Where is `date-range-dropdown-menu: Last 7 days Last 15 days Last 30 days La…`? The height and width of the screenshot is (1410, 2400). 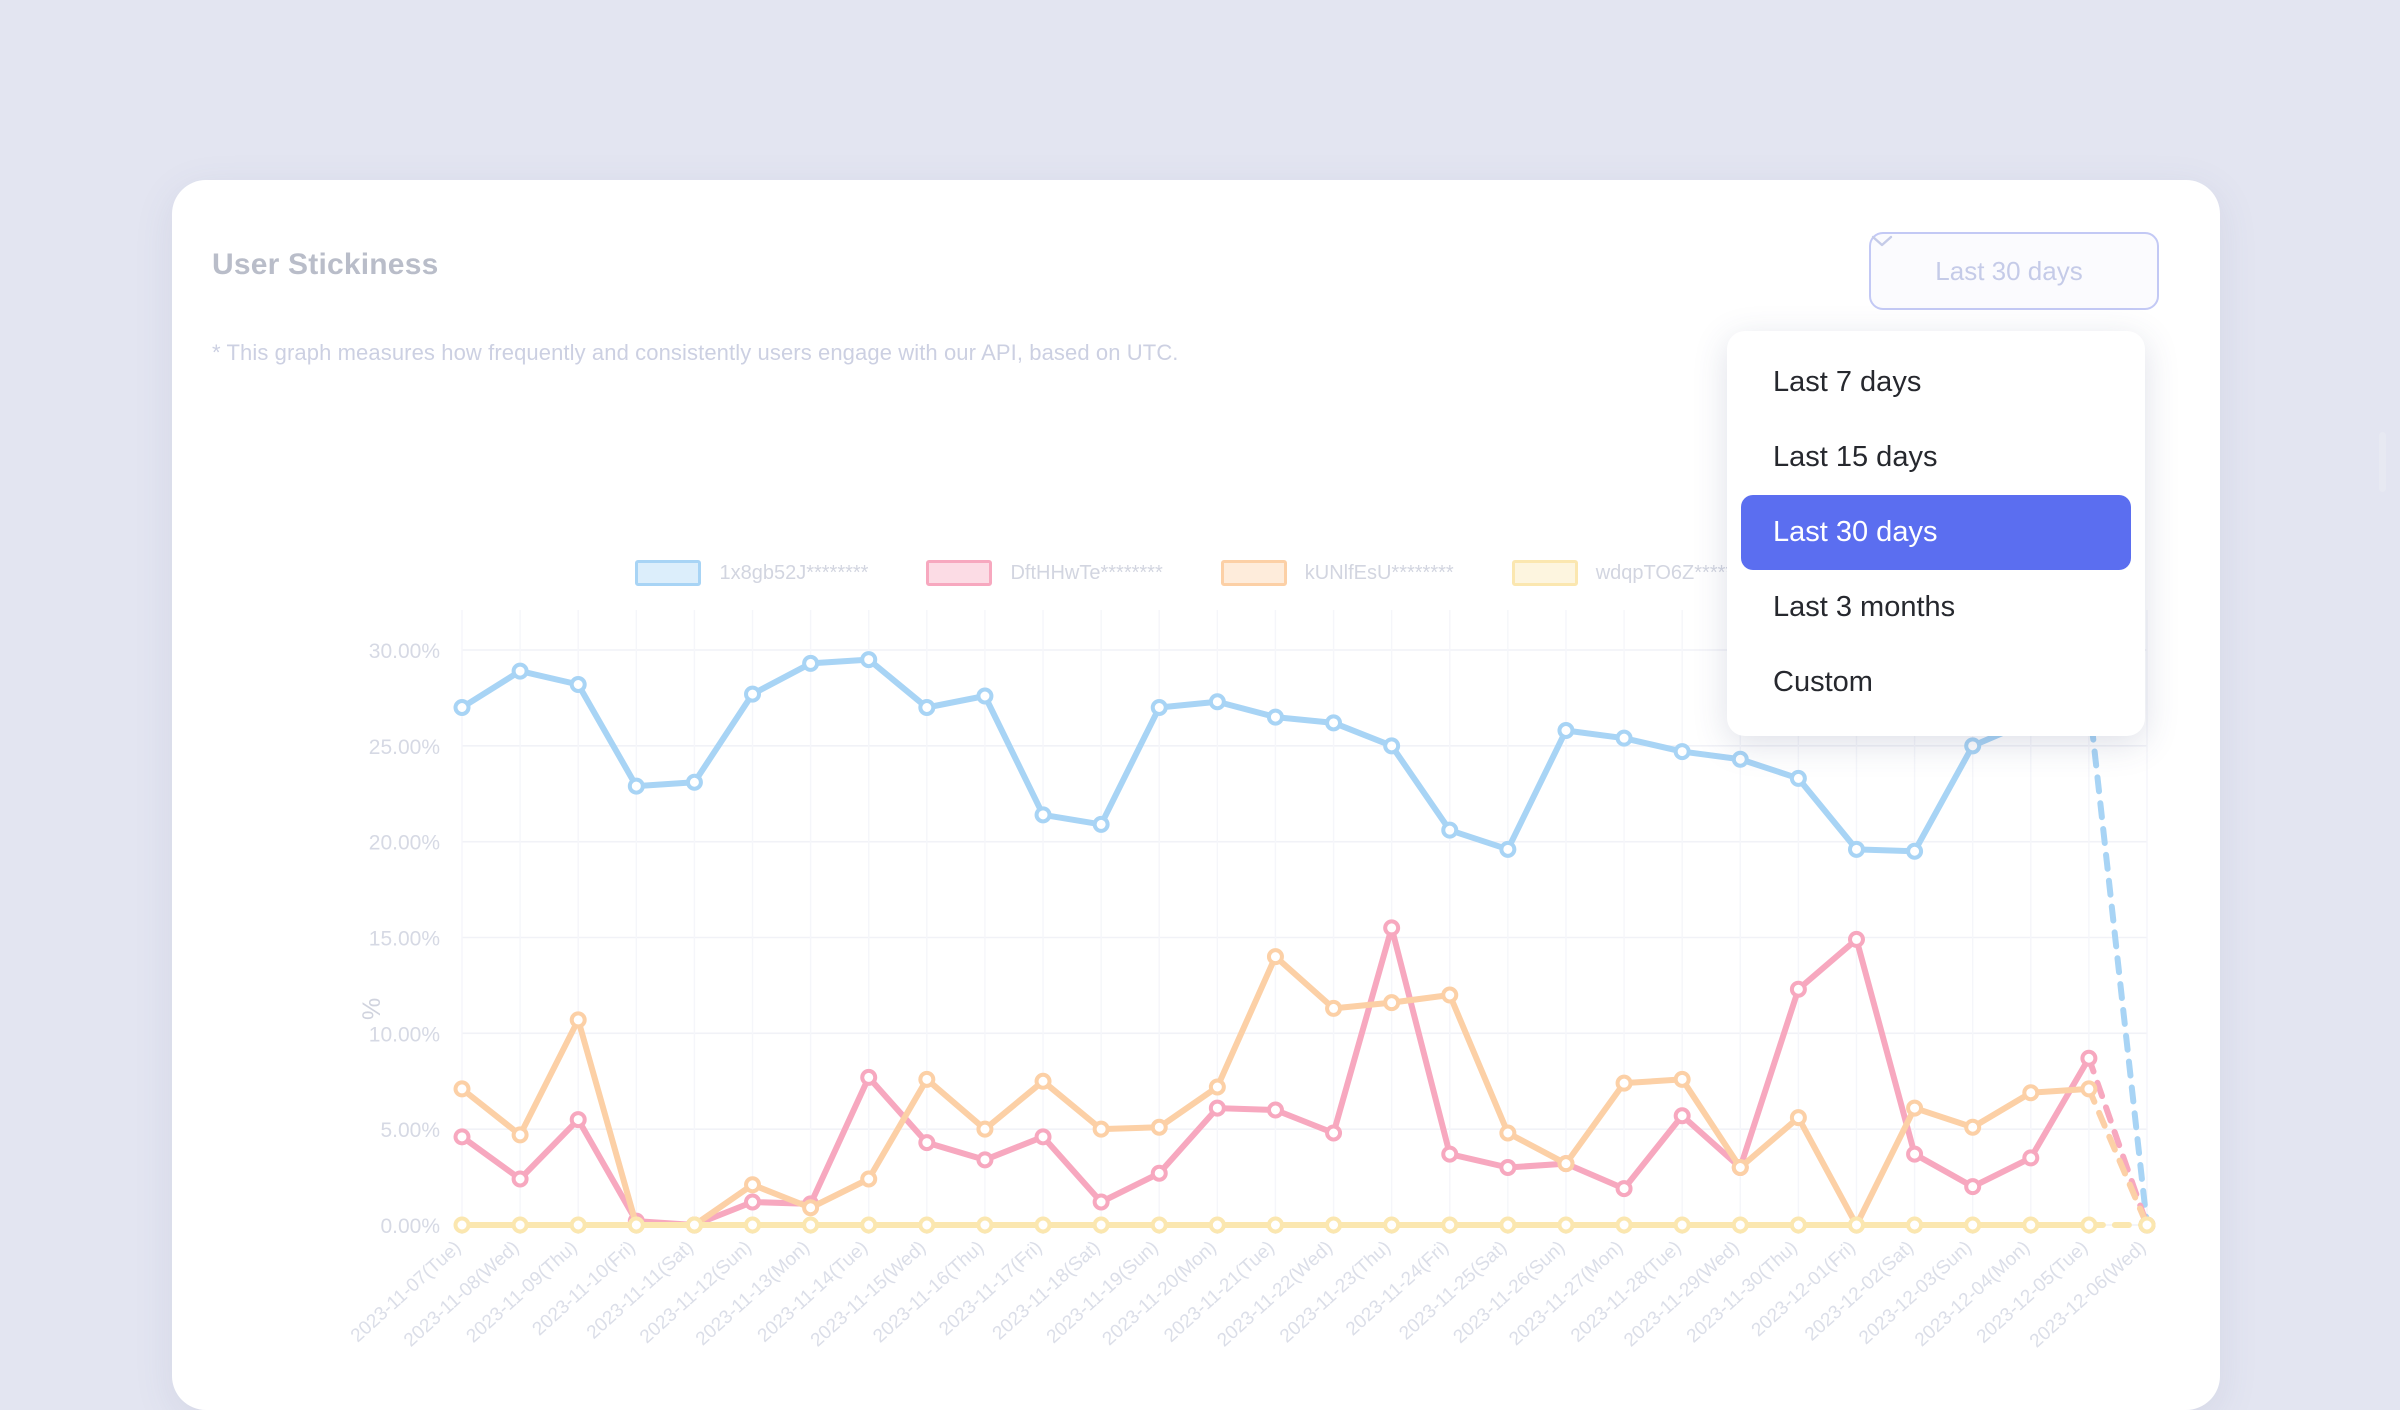
date-range-dropdown-menu: Last 7 days Last 15 days Last 30 days La… is located at coordinates (1936, 533).